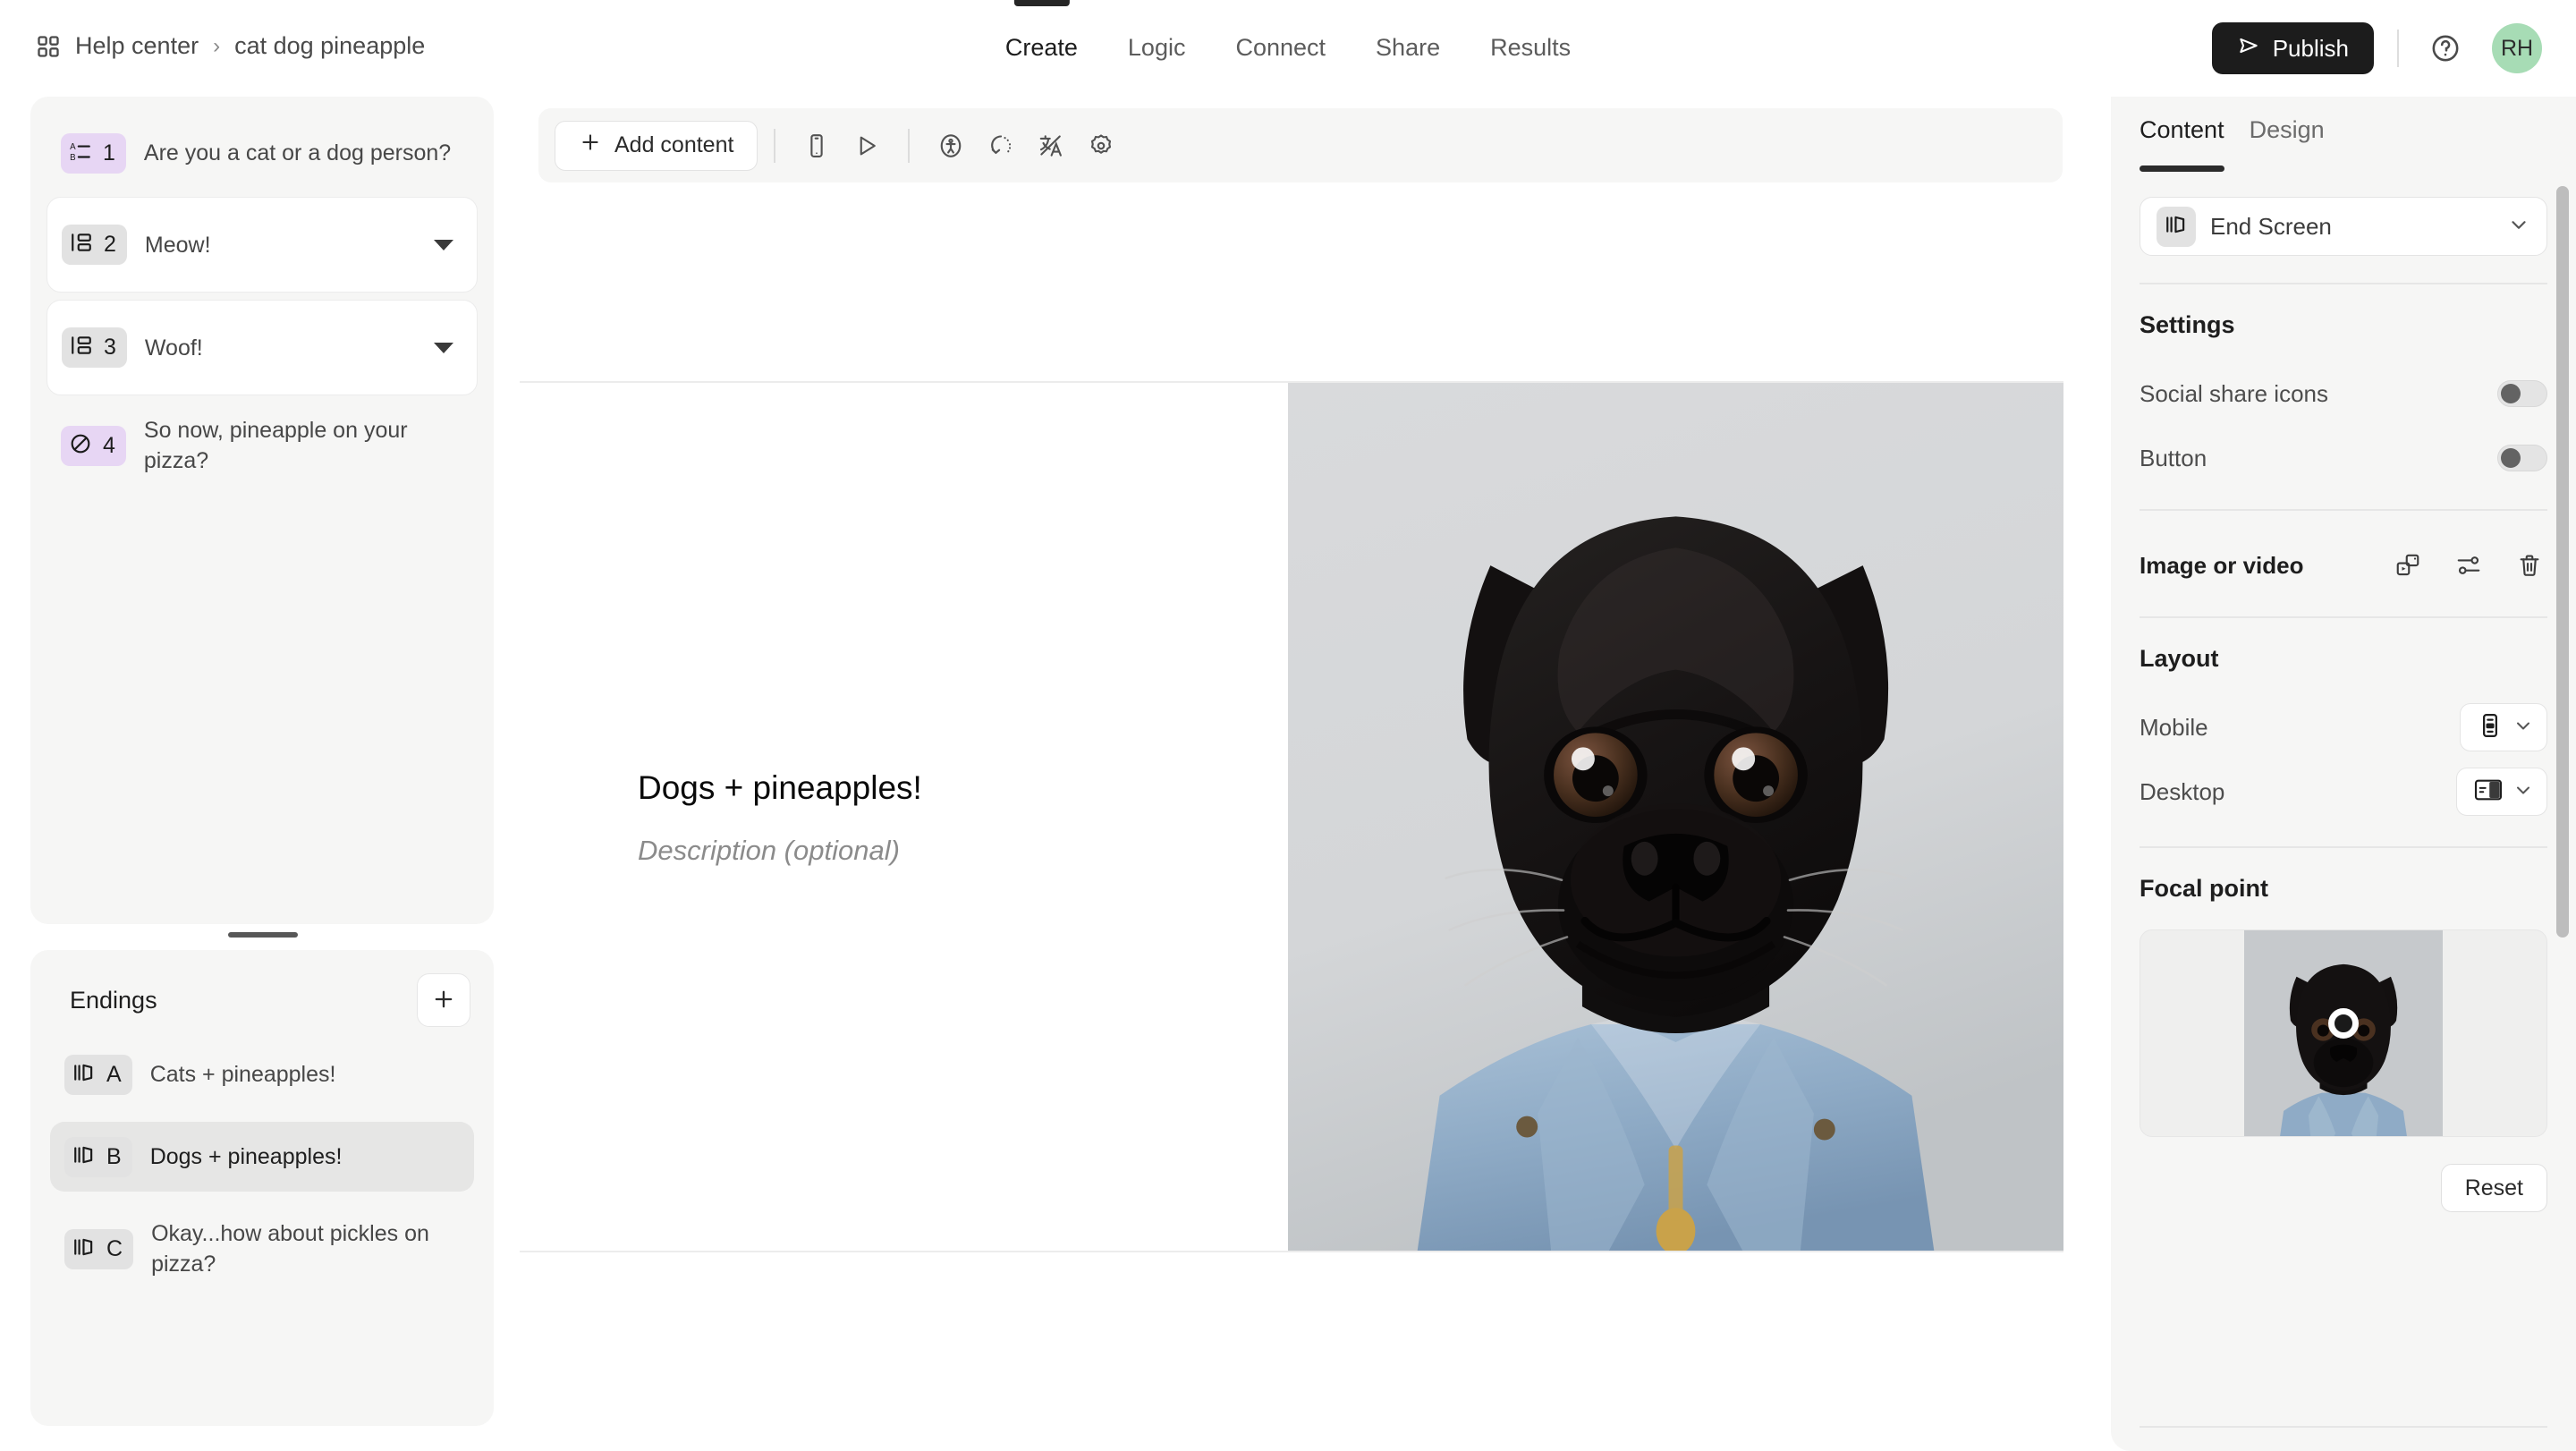  I want to click on reset-focal-point-button: Reset, so click(2493, 1188).